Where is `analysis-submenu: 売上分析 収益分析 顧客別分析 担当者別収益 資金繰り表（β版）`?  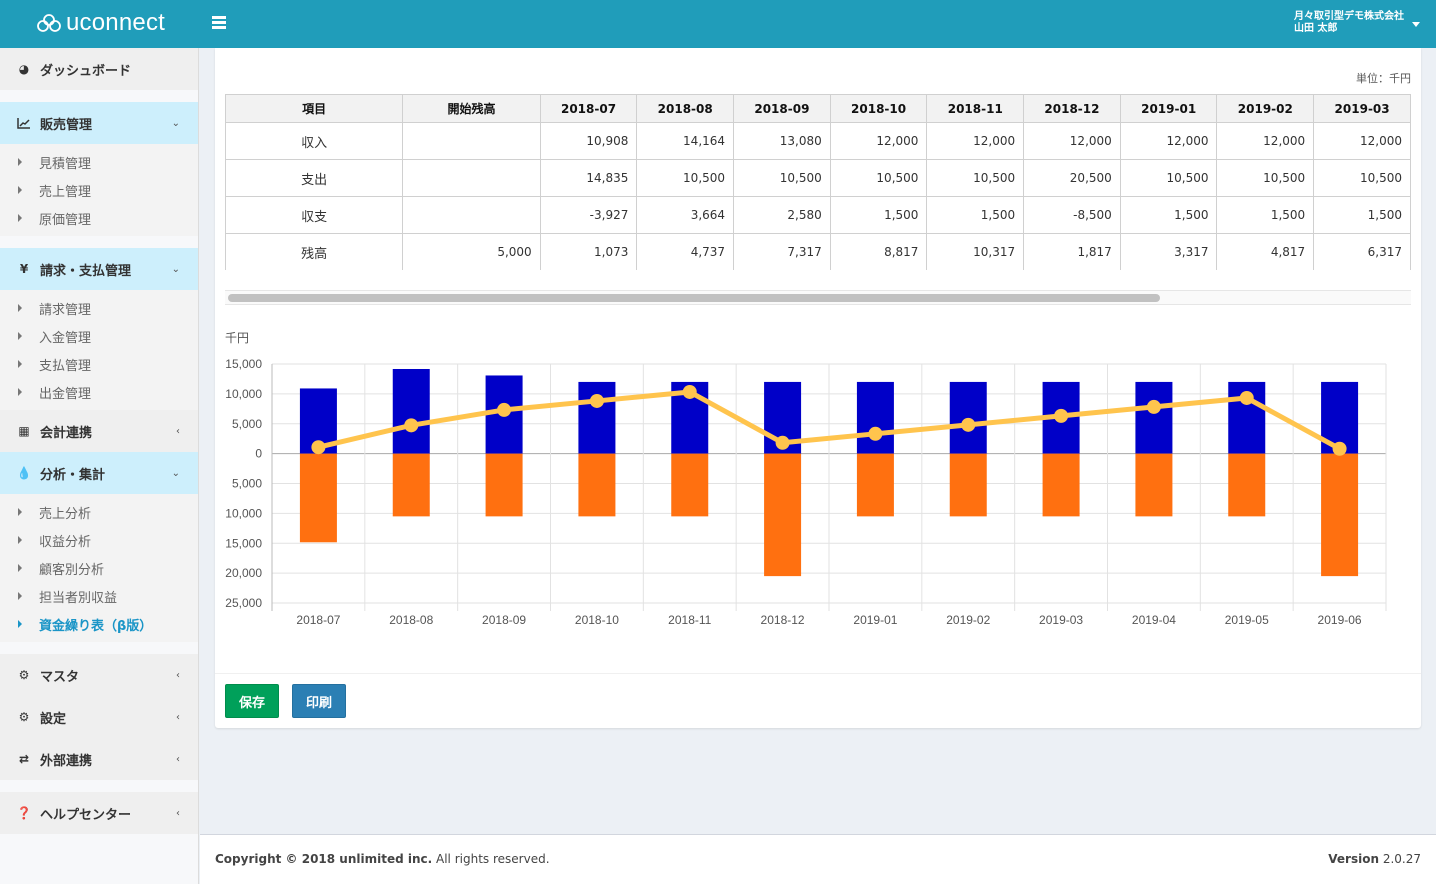 analysis-submenu: 売上分析 収益分析 顧客別分析 担当者別収益 資金繰り表（β版） is located at coordinates (99, 568).